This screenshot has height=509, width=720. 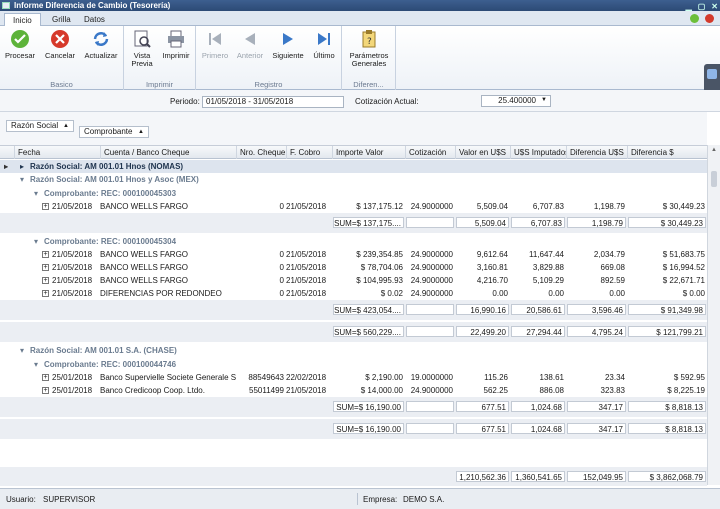 I want to click on sort-up-icon: ▲, so click(x=141, y=132).